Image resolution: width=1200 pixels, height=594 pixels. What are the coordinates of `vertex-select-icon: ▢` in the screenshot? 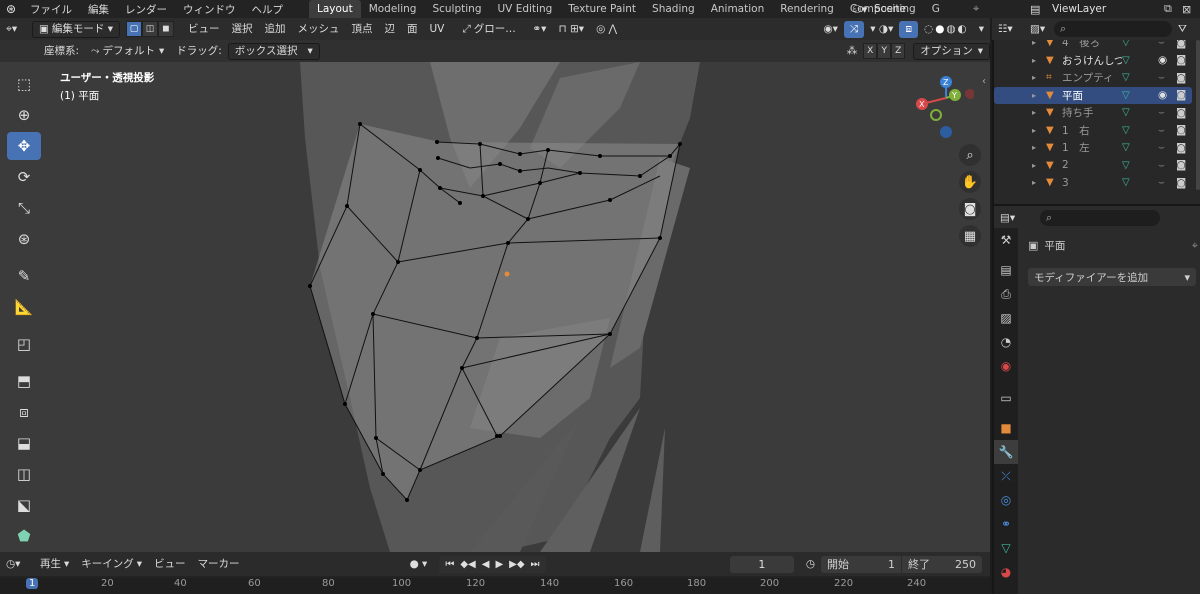 It's located at (134, 29).